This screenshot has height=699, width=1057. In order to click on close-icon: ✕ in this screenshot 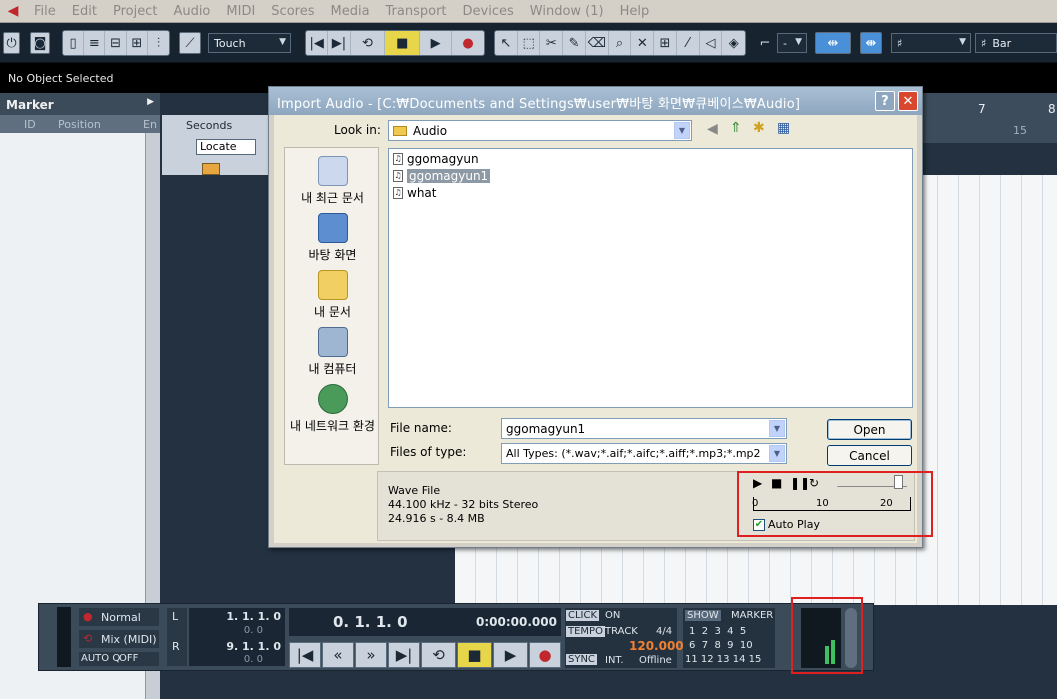, I will do `click(908, 101)`.